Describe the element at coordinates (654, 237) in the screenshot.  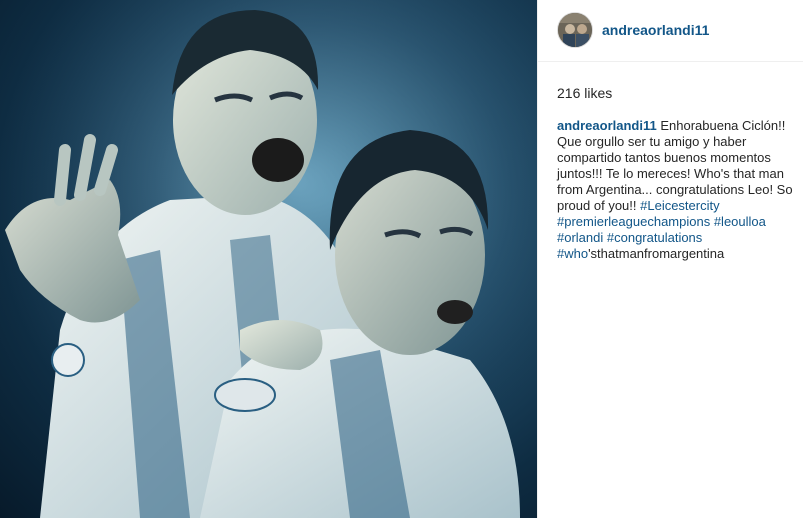
I see `hashtag-congratulations-link: #congratulations` at that location.